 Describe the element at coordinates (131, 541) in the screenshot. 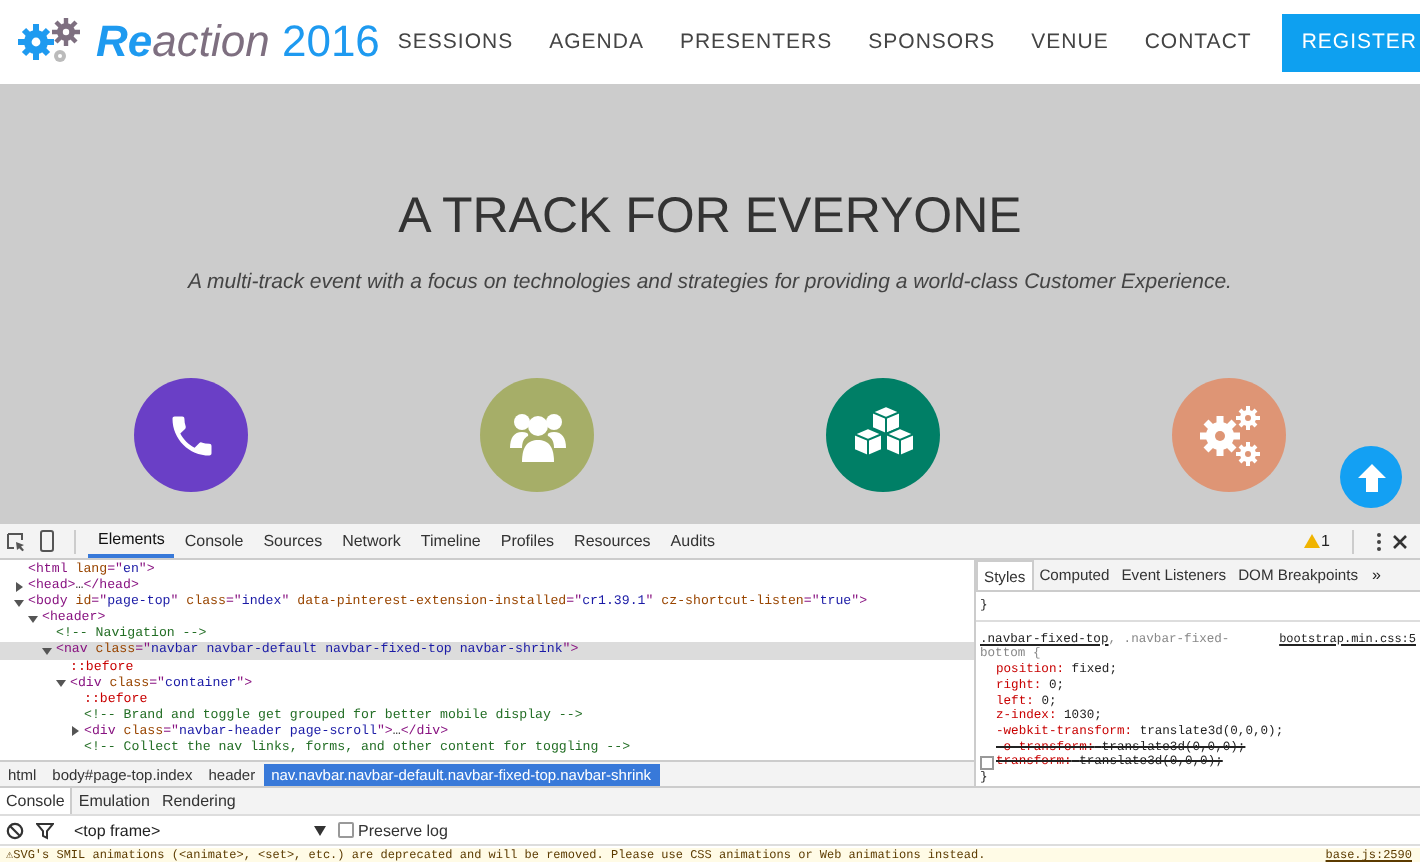

I see `devtools-tab: Elements` at that location.